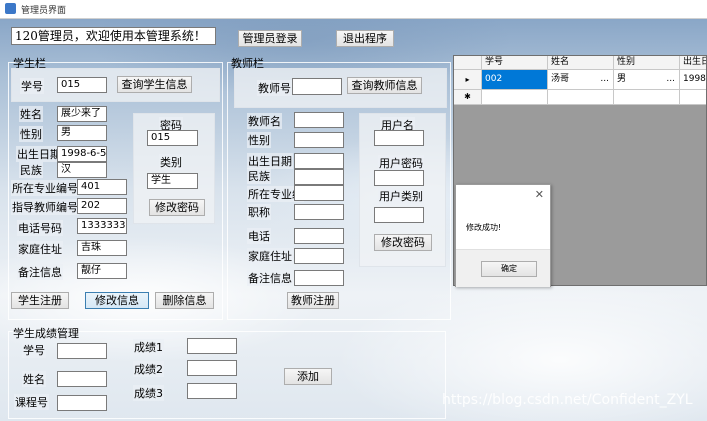 Image resolution: width=707 pixels, height=421 pixels. I want to click on score3-label: 成绩3, so click(148, 393).